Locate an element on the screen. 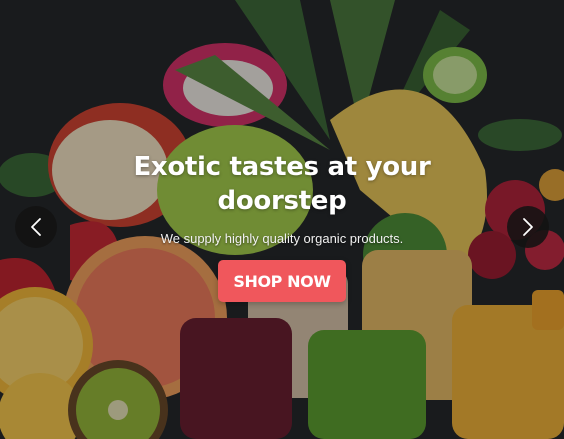 The image size is (564, 439). slider-prev-button is located at coordinates (36, 227).